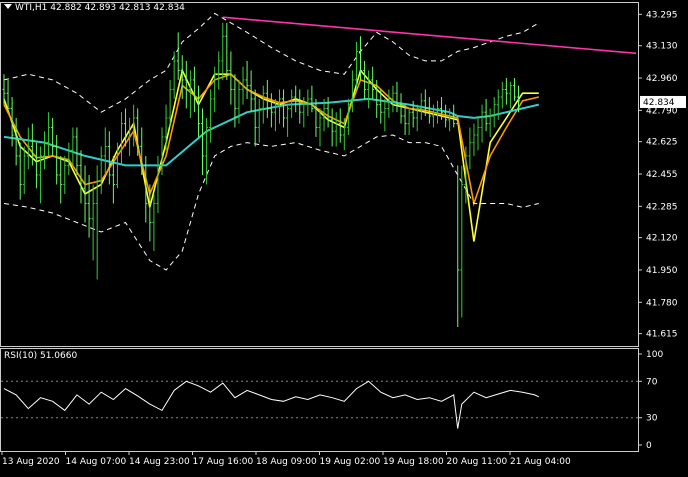  What do you see at coordinates (662, 175) in the screenshot?
I see `price-tick-label: 42.455` at bounding box center [662, 175].